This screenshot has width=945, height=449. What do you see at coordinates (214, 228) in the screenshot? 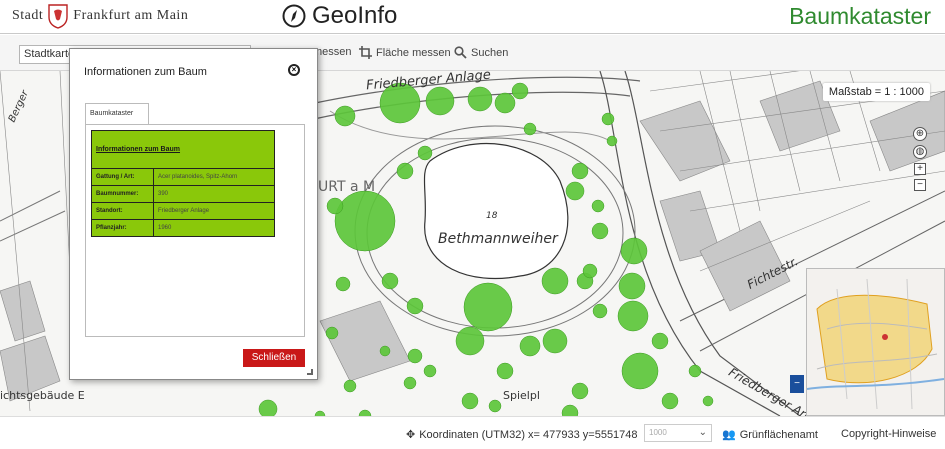
I see `row-value-year: 1960` at bounding box center [214, 228].